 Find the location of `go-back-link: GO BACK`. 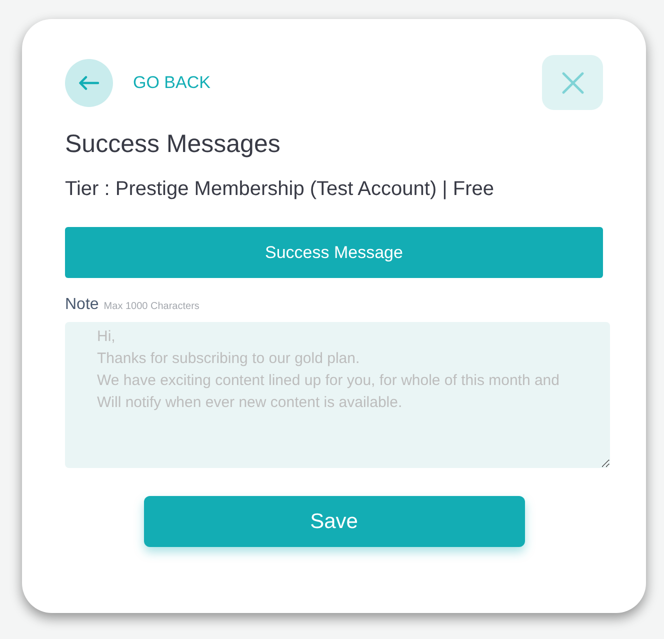

go-back-link: GO BACK is located at coordinates (171, 83).